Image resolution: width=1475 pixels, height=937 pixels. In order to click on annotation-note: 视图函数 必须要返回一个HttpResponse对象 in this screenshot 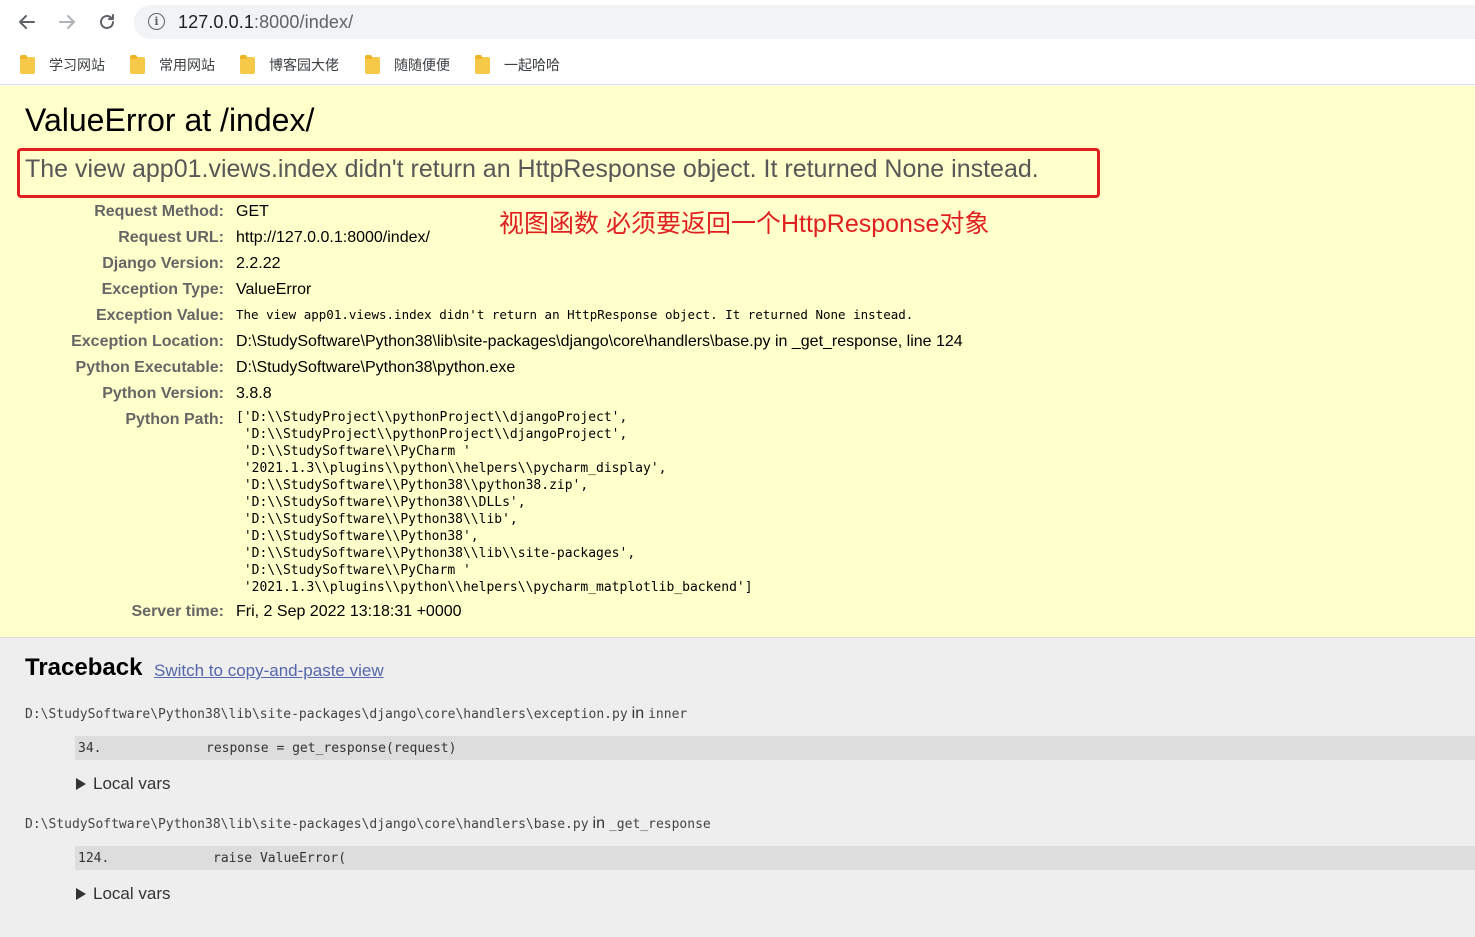, I will do `click(744, 224)`.